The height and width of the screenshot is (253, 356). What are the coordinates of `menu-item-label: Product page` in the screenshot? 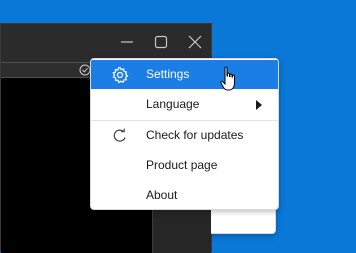 It's located at (182, 165).